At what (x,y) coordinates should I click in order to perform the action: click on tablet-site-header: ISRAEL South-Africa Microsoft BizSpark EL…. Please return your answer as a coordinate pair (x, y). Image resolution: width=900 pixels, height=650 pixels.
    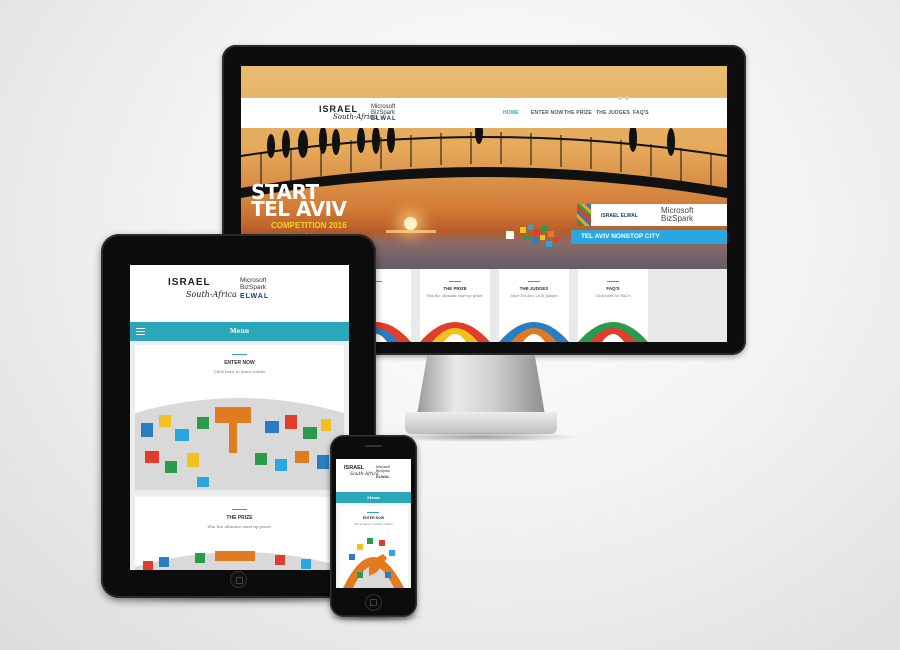
    Looking at the image, I should click on (239, 293).